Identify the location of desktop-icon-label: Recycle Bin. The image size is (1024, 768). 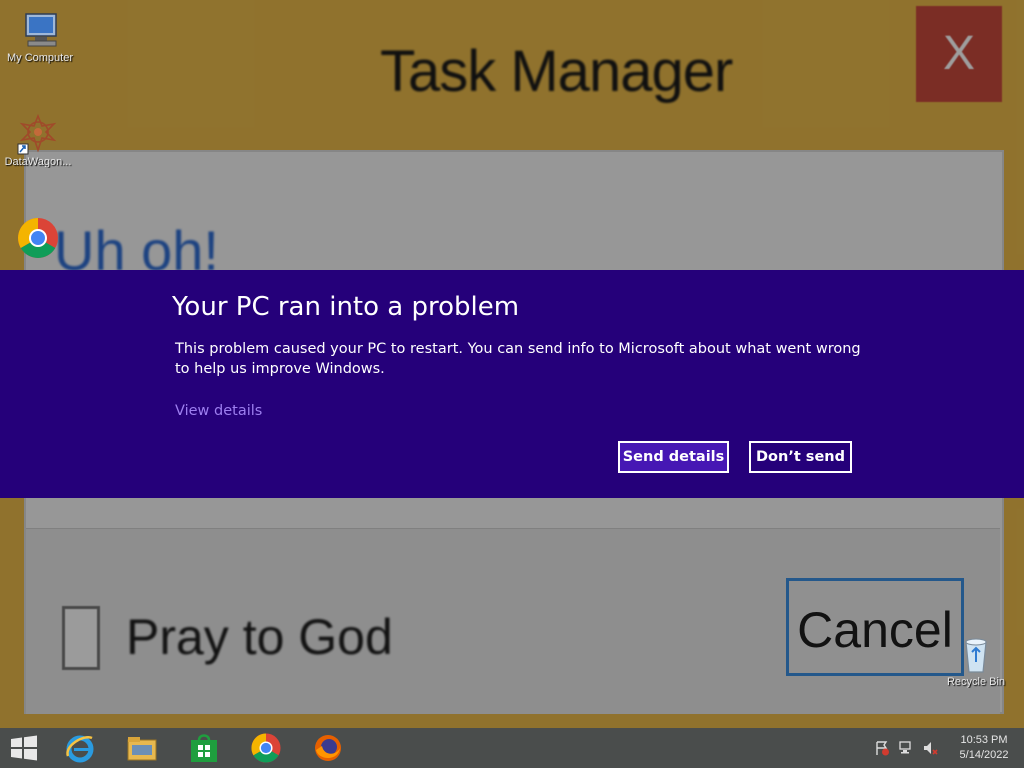
(976, 682).